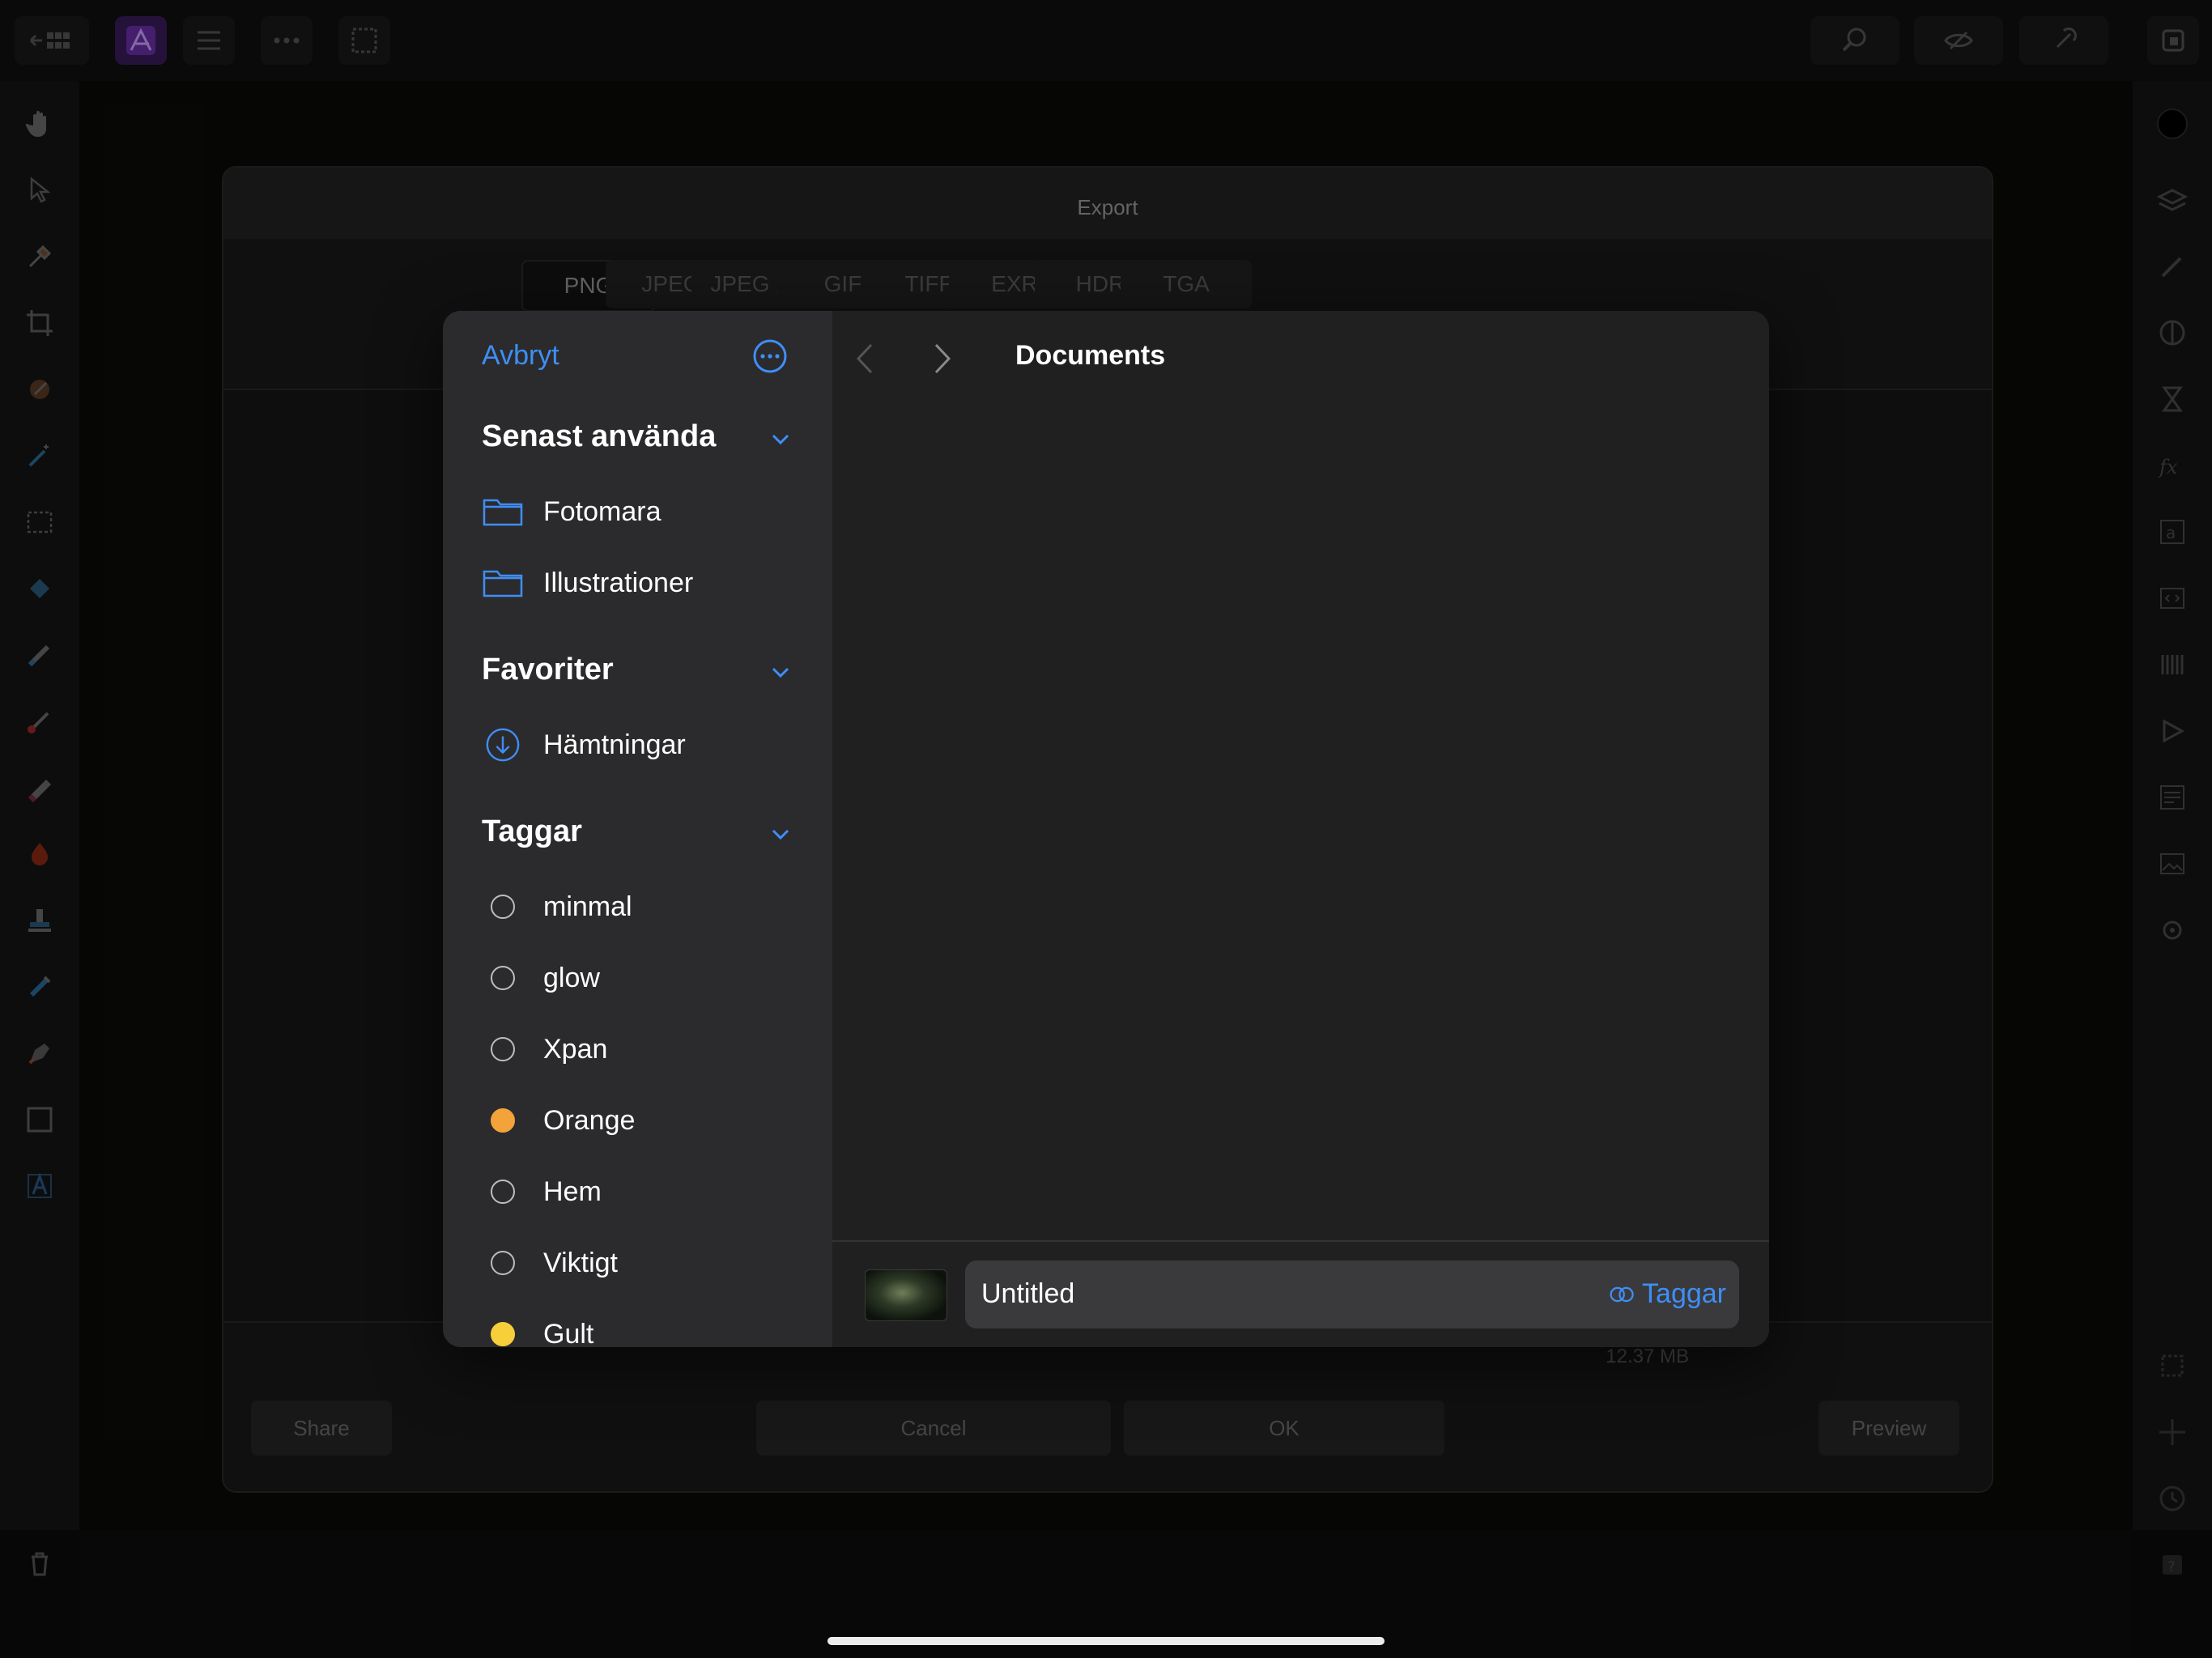  What do you see at coordinates (1684, 1293) in the screenshot?
I see `tags-button-label: Taggar` at bounding box center [1684, 1293].